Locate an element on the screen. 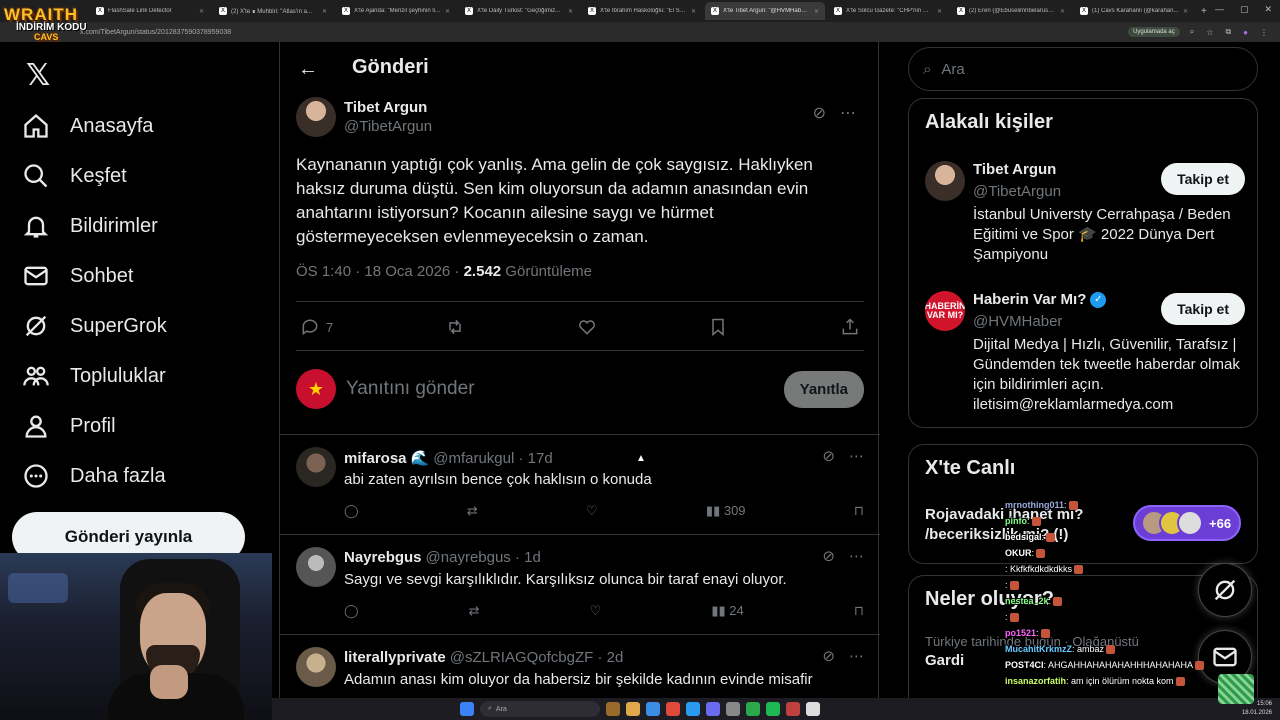  minimize-icon: — is located at coordinates (1219, 9).